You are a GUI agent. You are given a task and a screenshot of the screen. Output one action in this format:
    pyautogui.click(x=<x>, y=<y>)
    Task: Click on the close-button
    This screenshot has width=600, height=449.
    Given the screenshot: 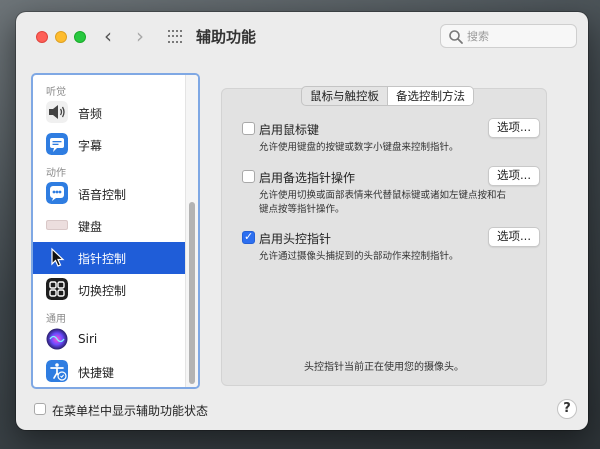 What is the action you would take?
    pyautogui.click(x=42, y=37)
    